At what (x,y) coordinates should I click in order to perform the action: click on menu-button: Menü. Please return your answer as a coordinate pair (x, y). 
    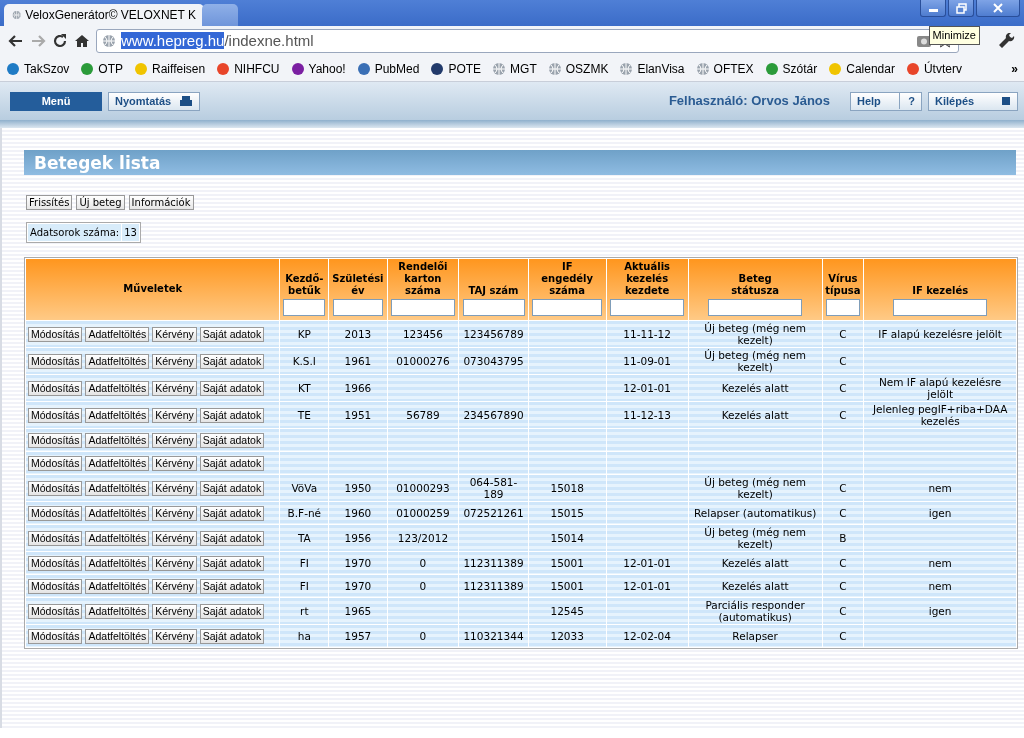
    Looking at the image, I should click on (56, 101).